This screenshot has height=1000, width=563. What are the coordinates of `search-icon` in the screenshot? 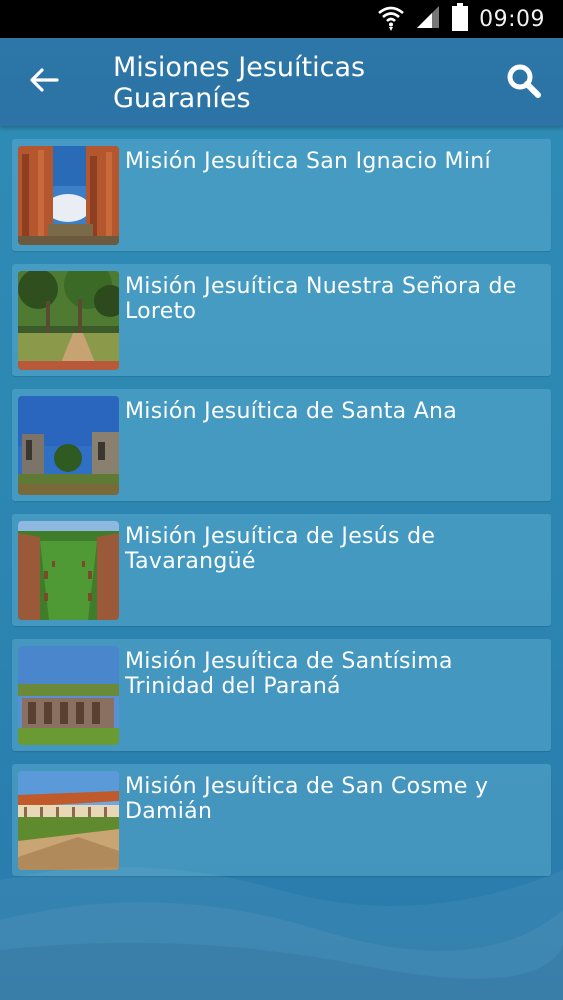 It's located at (524, 83).